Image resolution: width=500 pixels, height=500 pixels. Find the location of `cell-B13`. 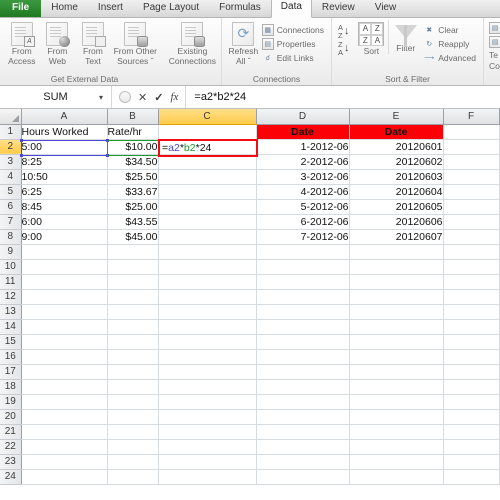

cell-B13 is located at coordinates (133, 312).